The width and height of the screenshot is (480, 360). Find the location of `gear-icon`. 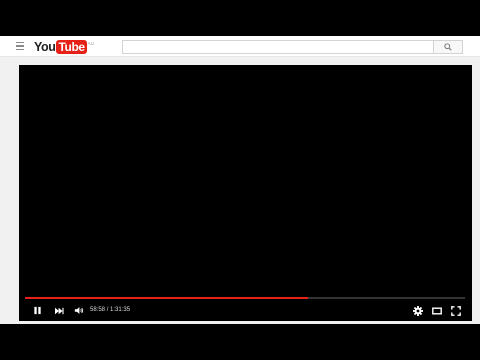

gear-icon is located at coordinates (418, 310).